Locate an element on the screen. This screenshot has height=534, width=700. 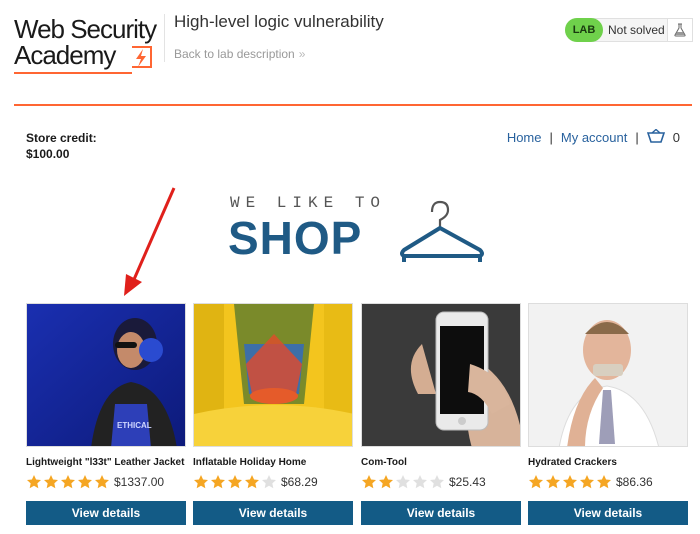
nav-home-link: Home is located at coordinates (524, 137).